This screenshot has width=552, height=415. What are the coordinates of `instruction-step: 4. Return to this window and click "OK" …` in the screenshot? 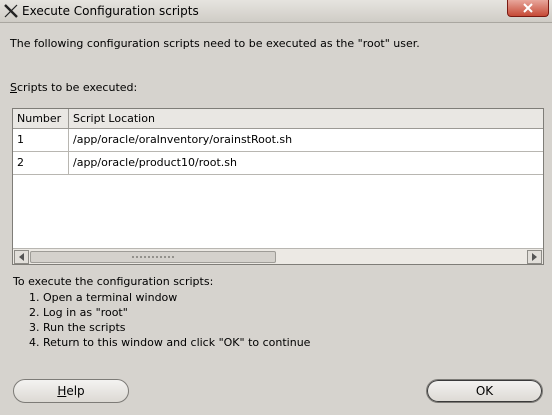 It's located at (170, 342).